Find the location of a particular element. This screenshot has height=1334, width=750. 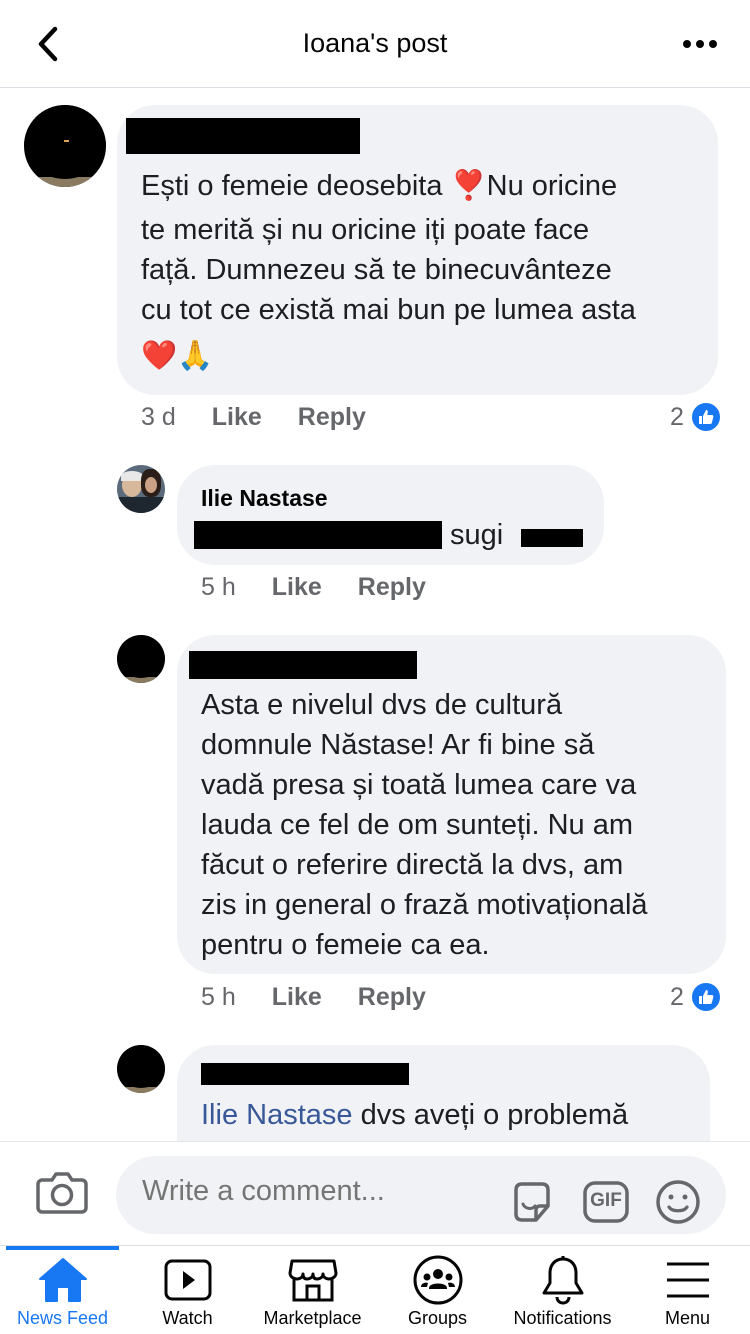

emoji-button is located at coordinates (678, 1202).